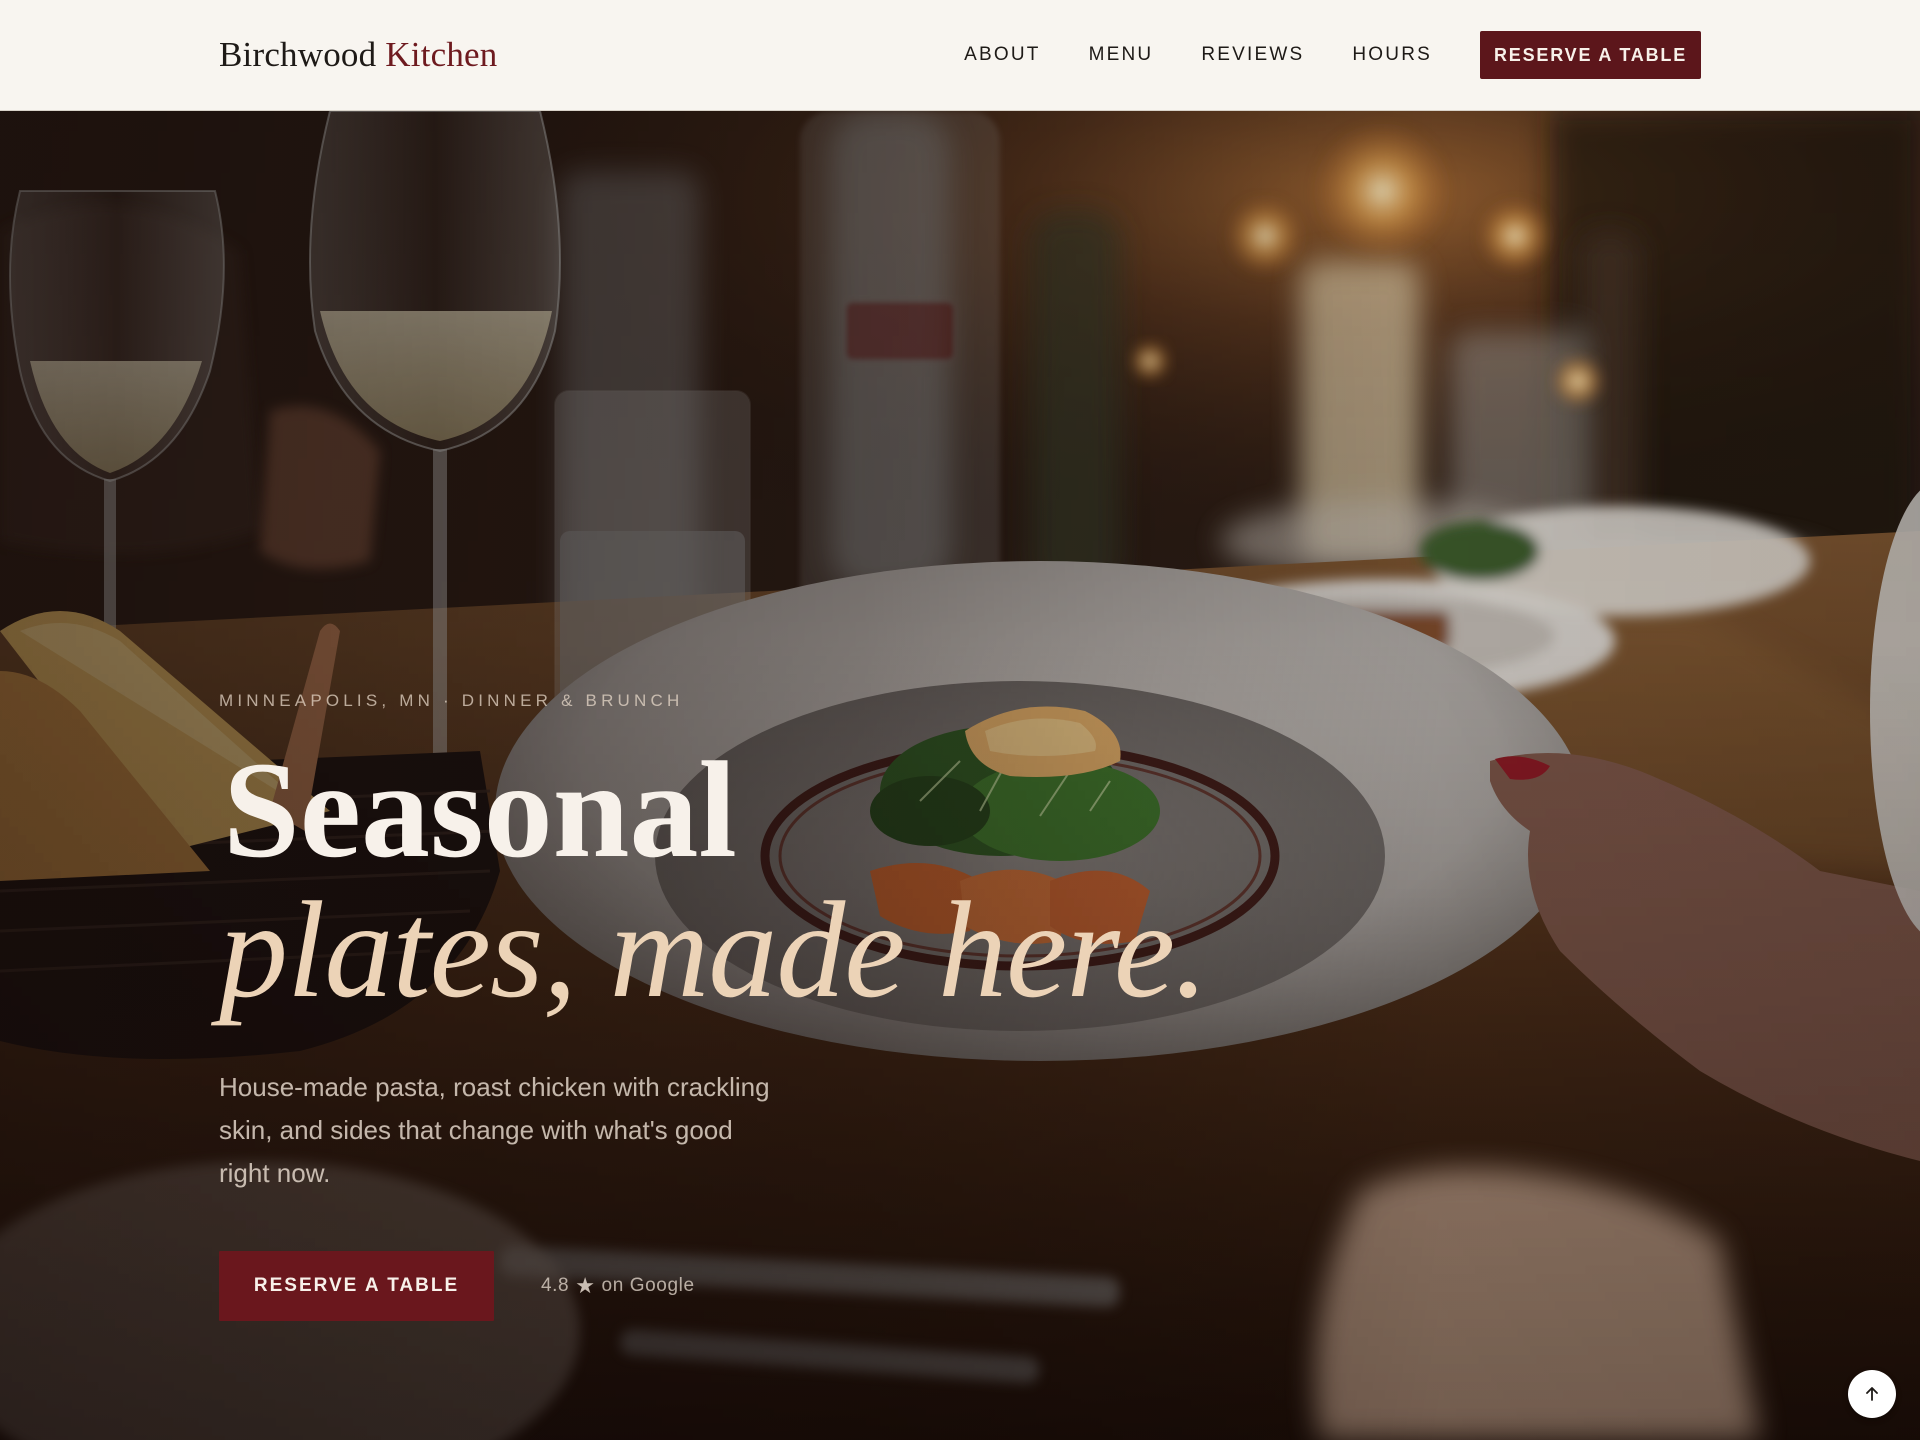  I want to click on nav-link-menu: MENU, so click(1121, 55).